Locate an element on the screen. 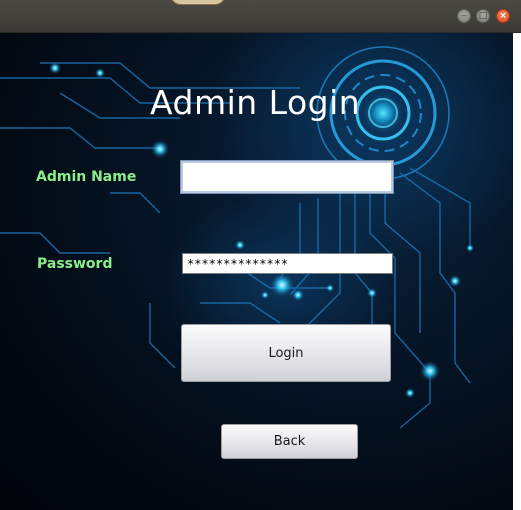 This screenshot has width=521, height=510. title-bar: – □ × is located at coordinates (260, 16).